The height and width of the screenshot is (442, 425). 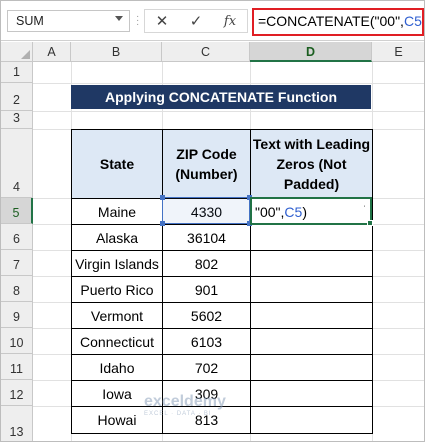 I want to click on cell-edit-text: "00",C5), so click(x=281, y=212).